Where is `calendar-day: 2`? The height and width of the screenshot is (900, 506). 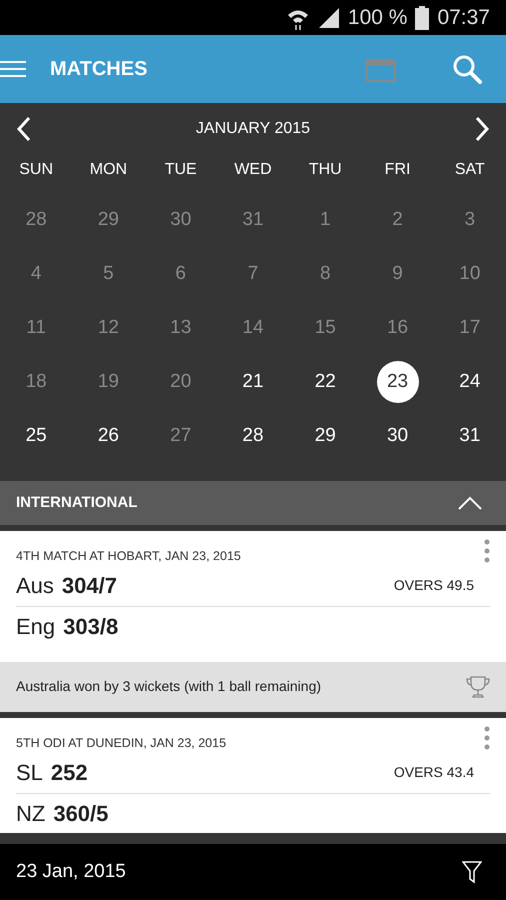
calendar-day: 2 is located at coordinates (397, 220).